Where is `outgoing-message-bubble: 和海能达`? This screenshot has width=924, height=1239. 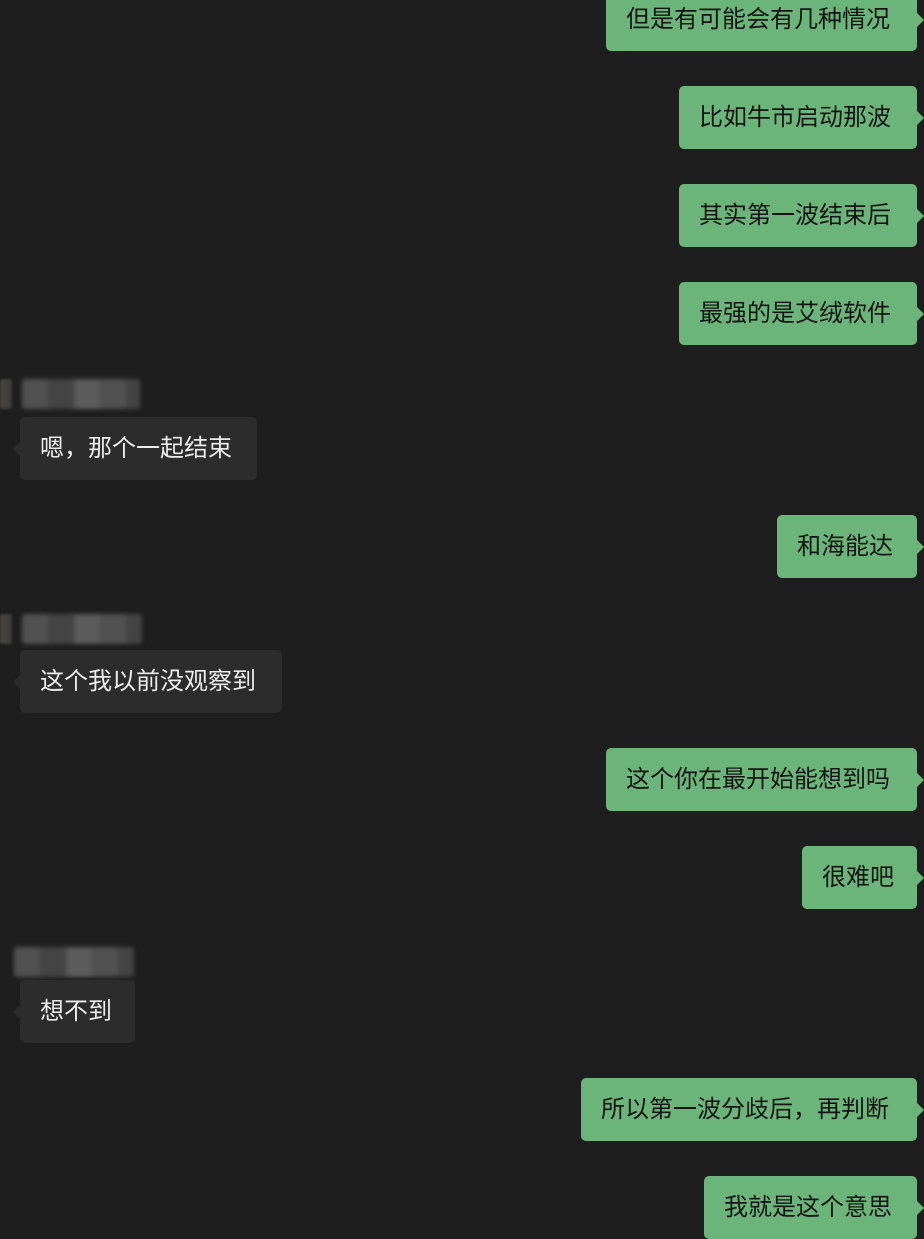
outgoing-message-bubble: 和海能达 is located at coordinates (850, 546).